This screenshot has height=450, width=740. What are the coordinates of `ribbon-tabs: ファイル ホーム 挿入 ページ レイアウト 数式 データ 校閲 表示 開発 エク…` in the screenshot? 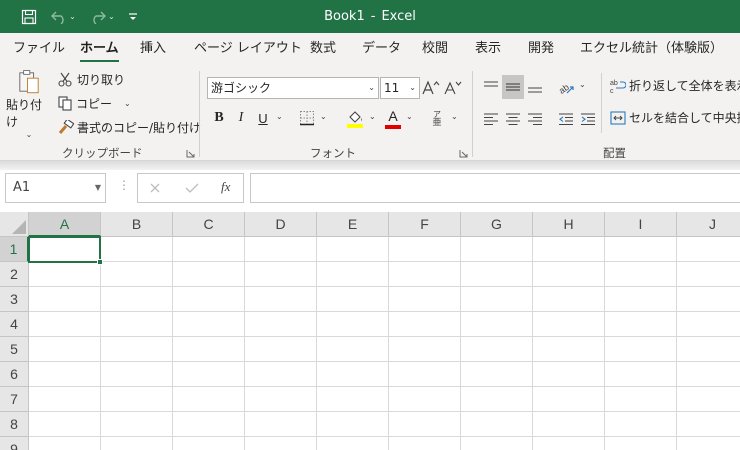 It's located at (370, 49).